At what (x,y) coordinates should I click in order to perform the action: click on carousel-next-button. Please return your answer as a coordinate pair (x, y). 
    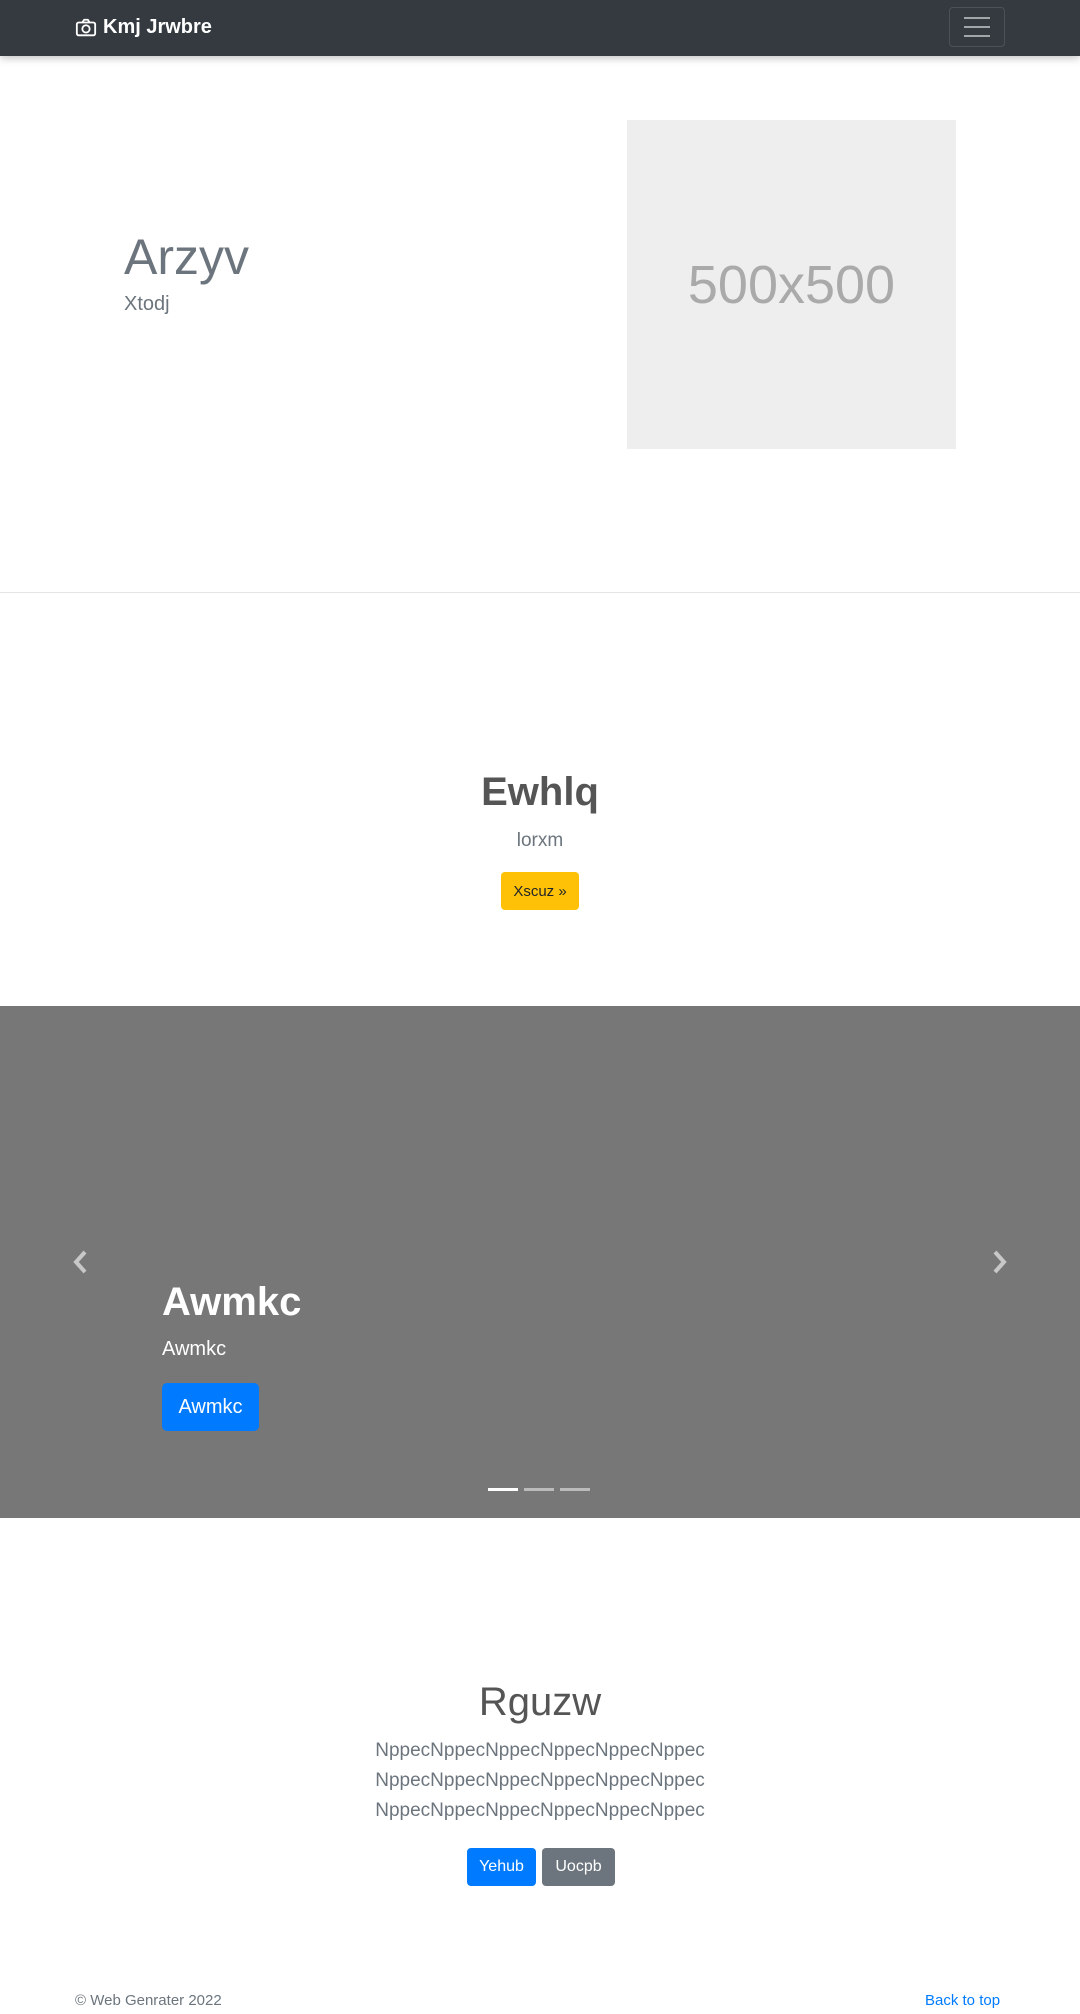
    Looking at the image, I should click on (999, 1262).